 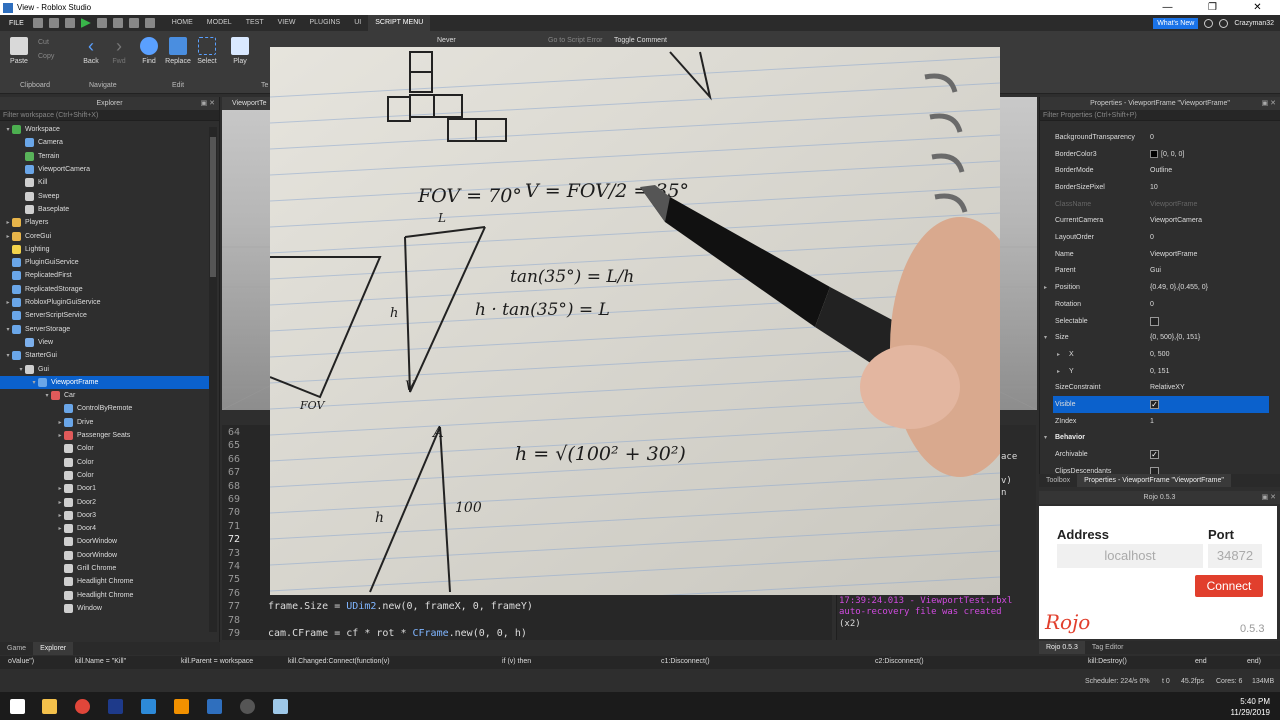 I want to click on property-value: [0, 0, 0], so click(x=1167, y=154).